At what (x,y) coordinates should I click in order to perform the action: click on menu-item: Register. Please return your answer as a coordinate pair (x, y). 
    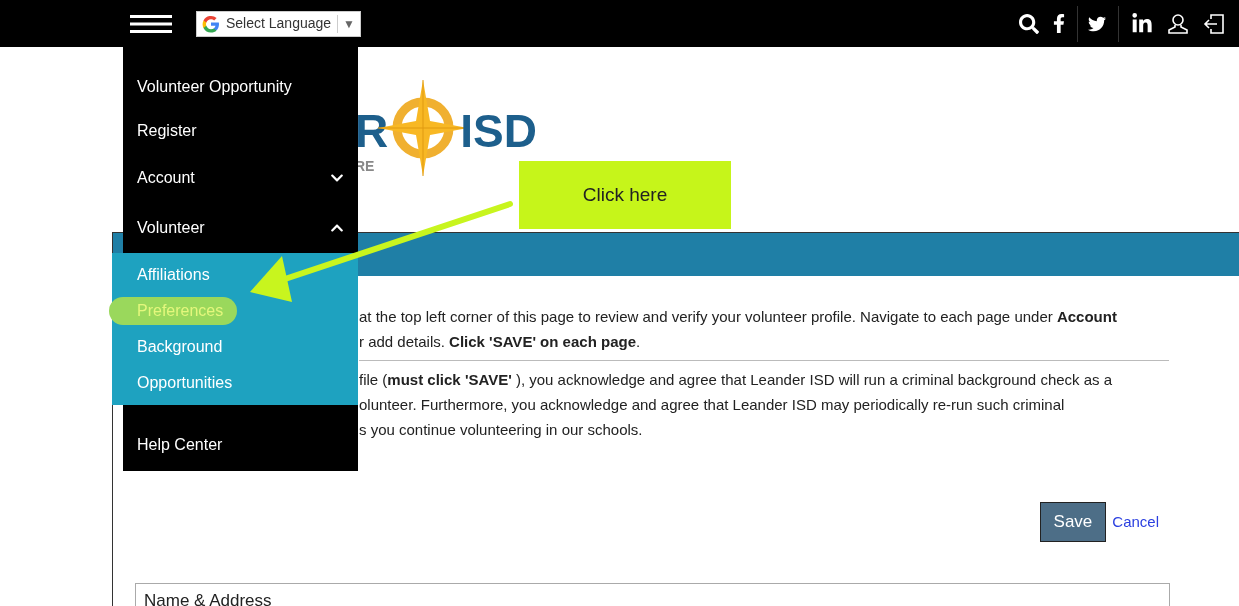
    Looking at the image, I should click on (240, 131).